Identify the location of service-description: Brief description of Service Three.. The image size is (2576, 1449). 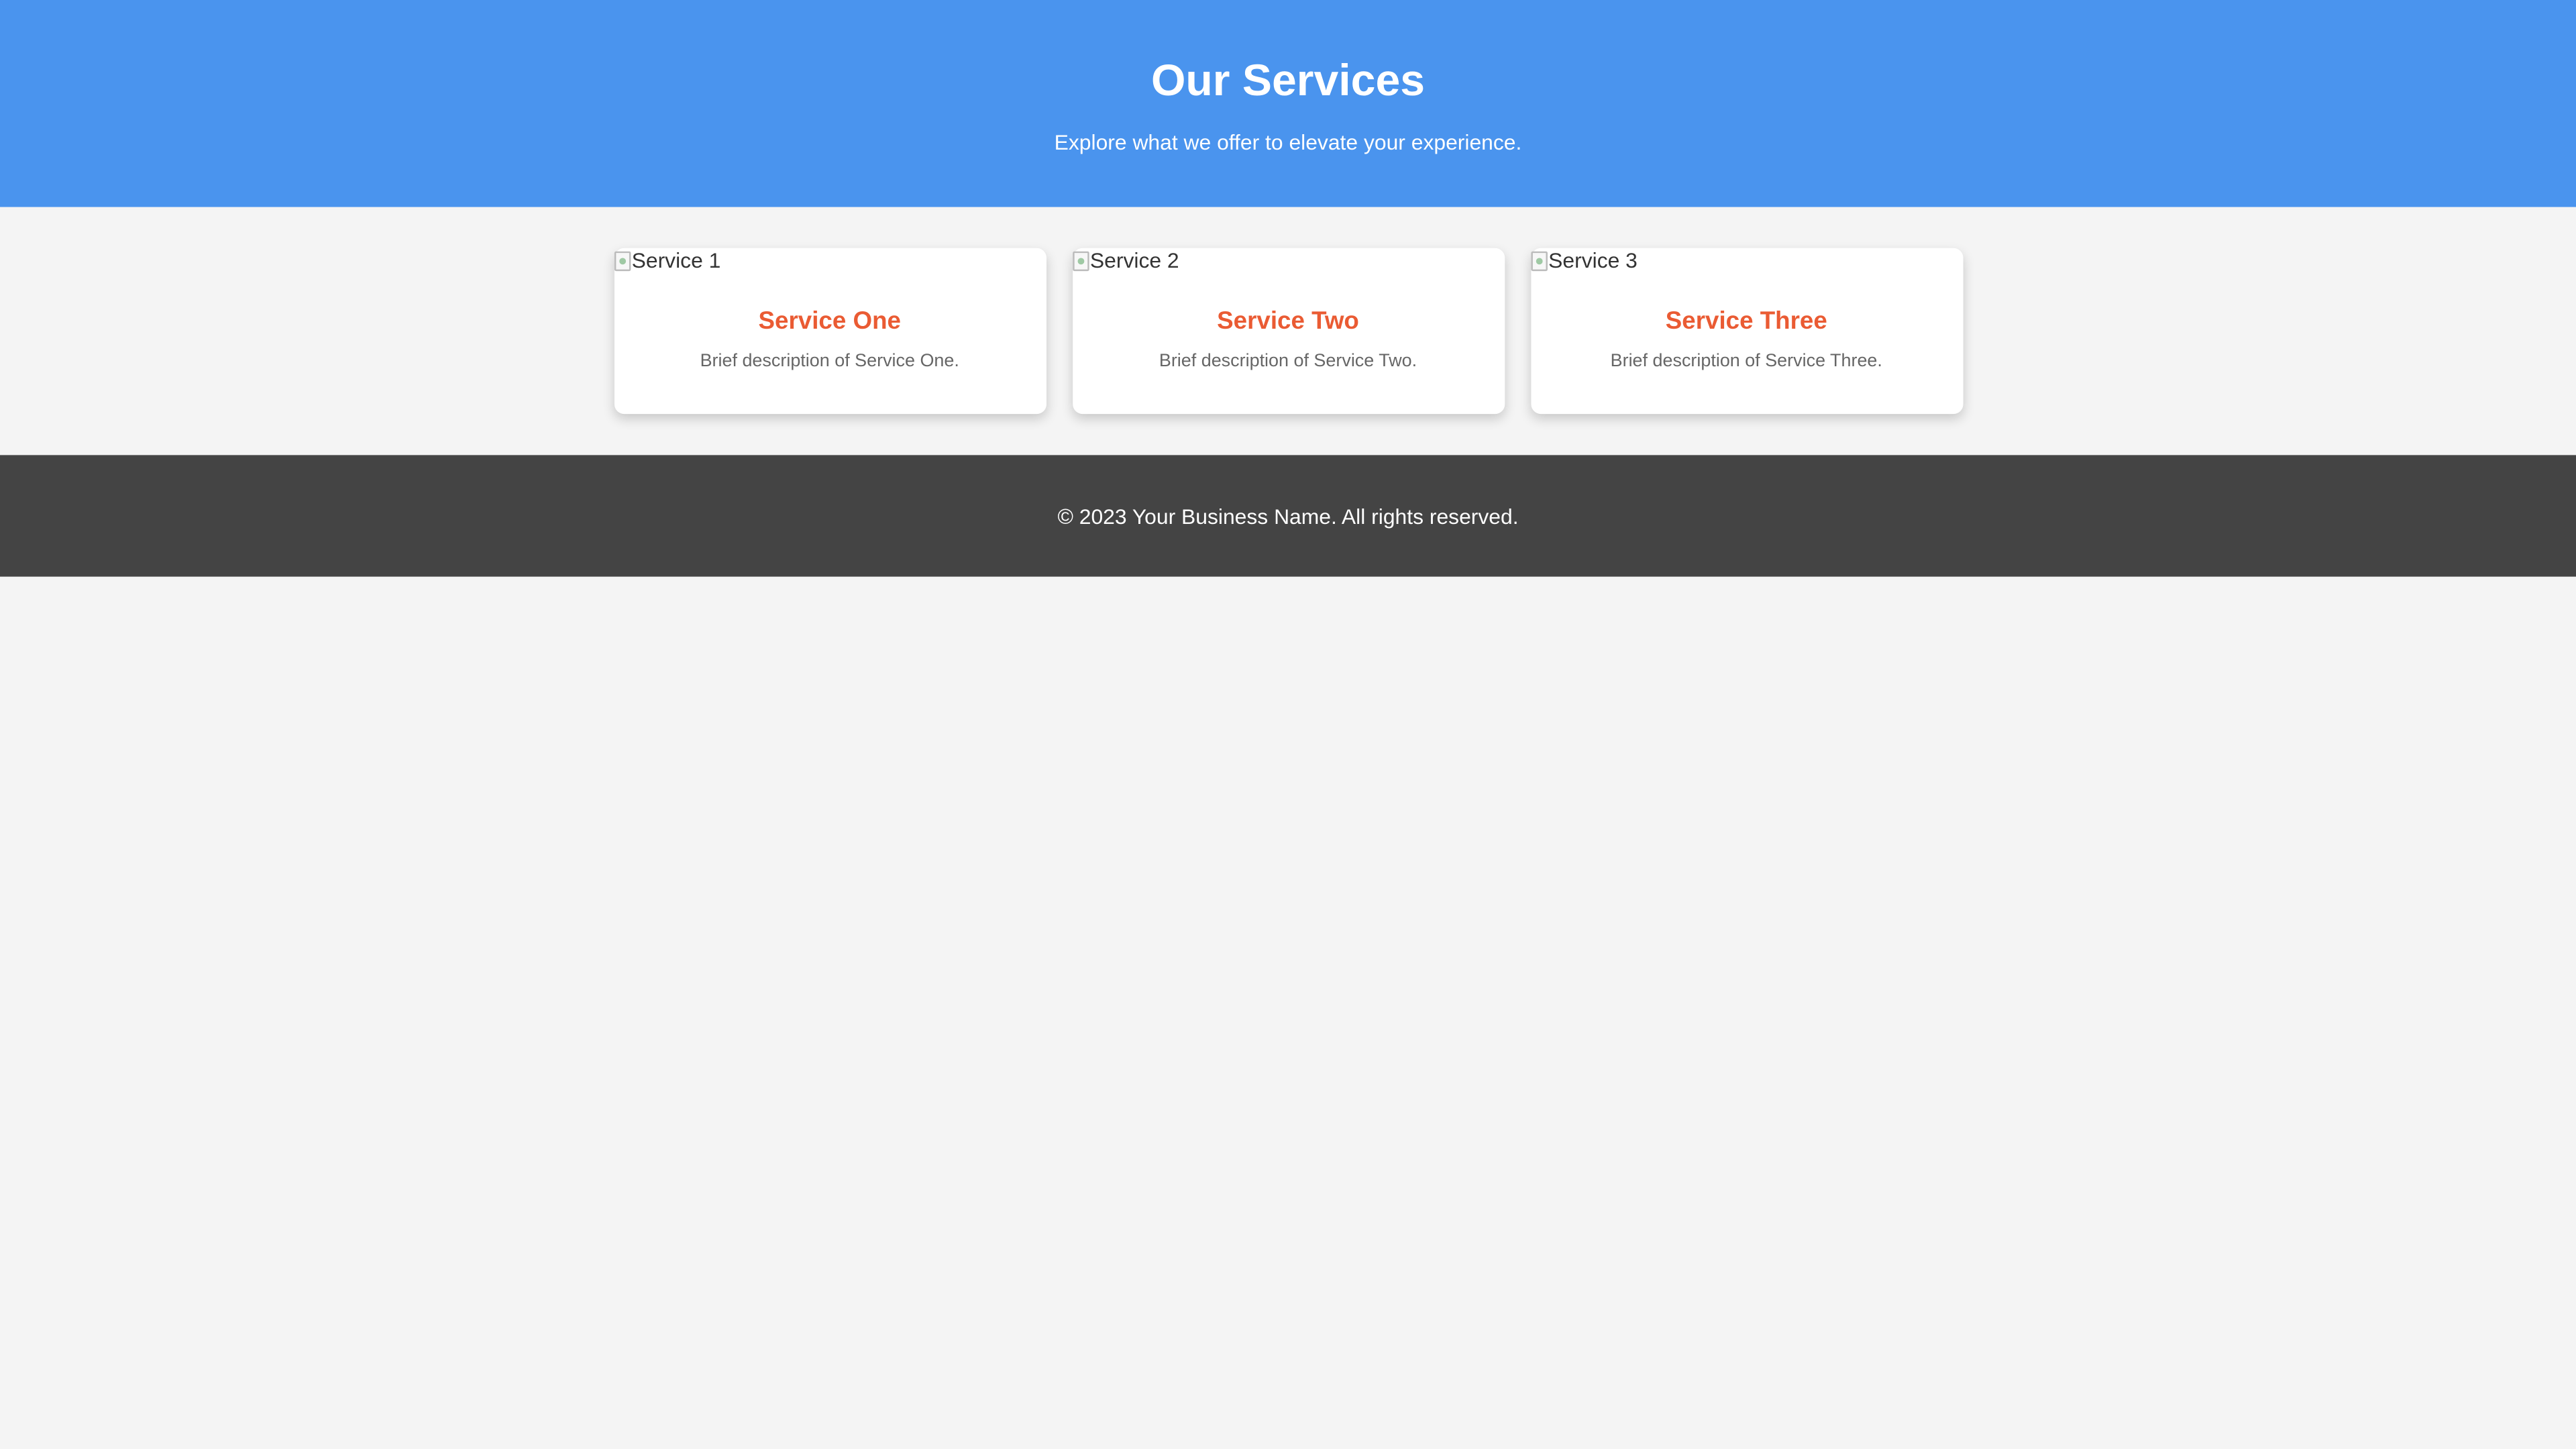
(1746, 362).